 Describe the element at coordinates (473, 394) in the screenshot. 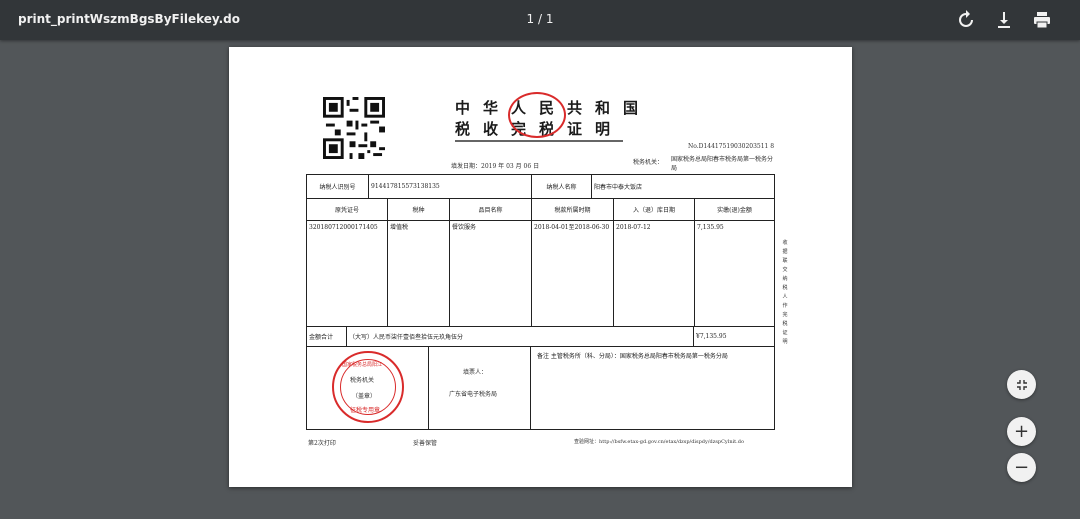

I see `filler-name: 广东省电子税务局` at that location.